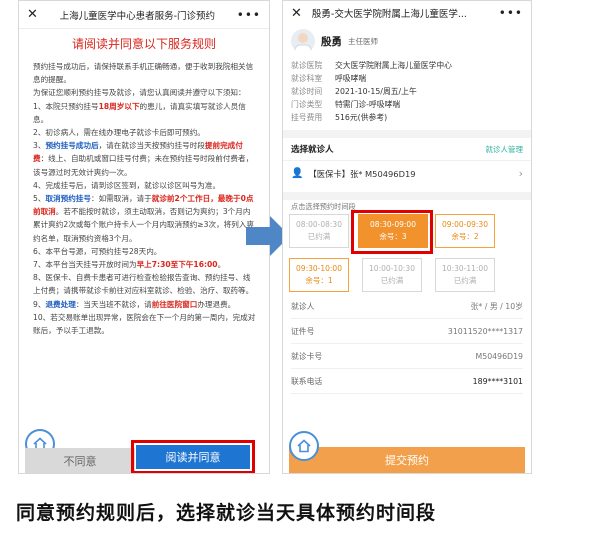  I want to click on rule-text: 退费处理, so click(60, 304).